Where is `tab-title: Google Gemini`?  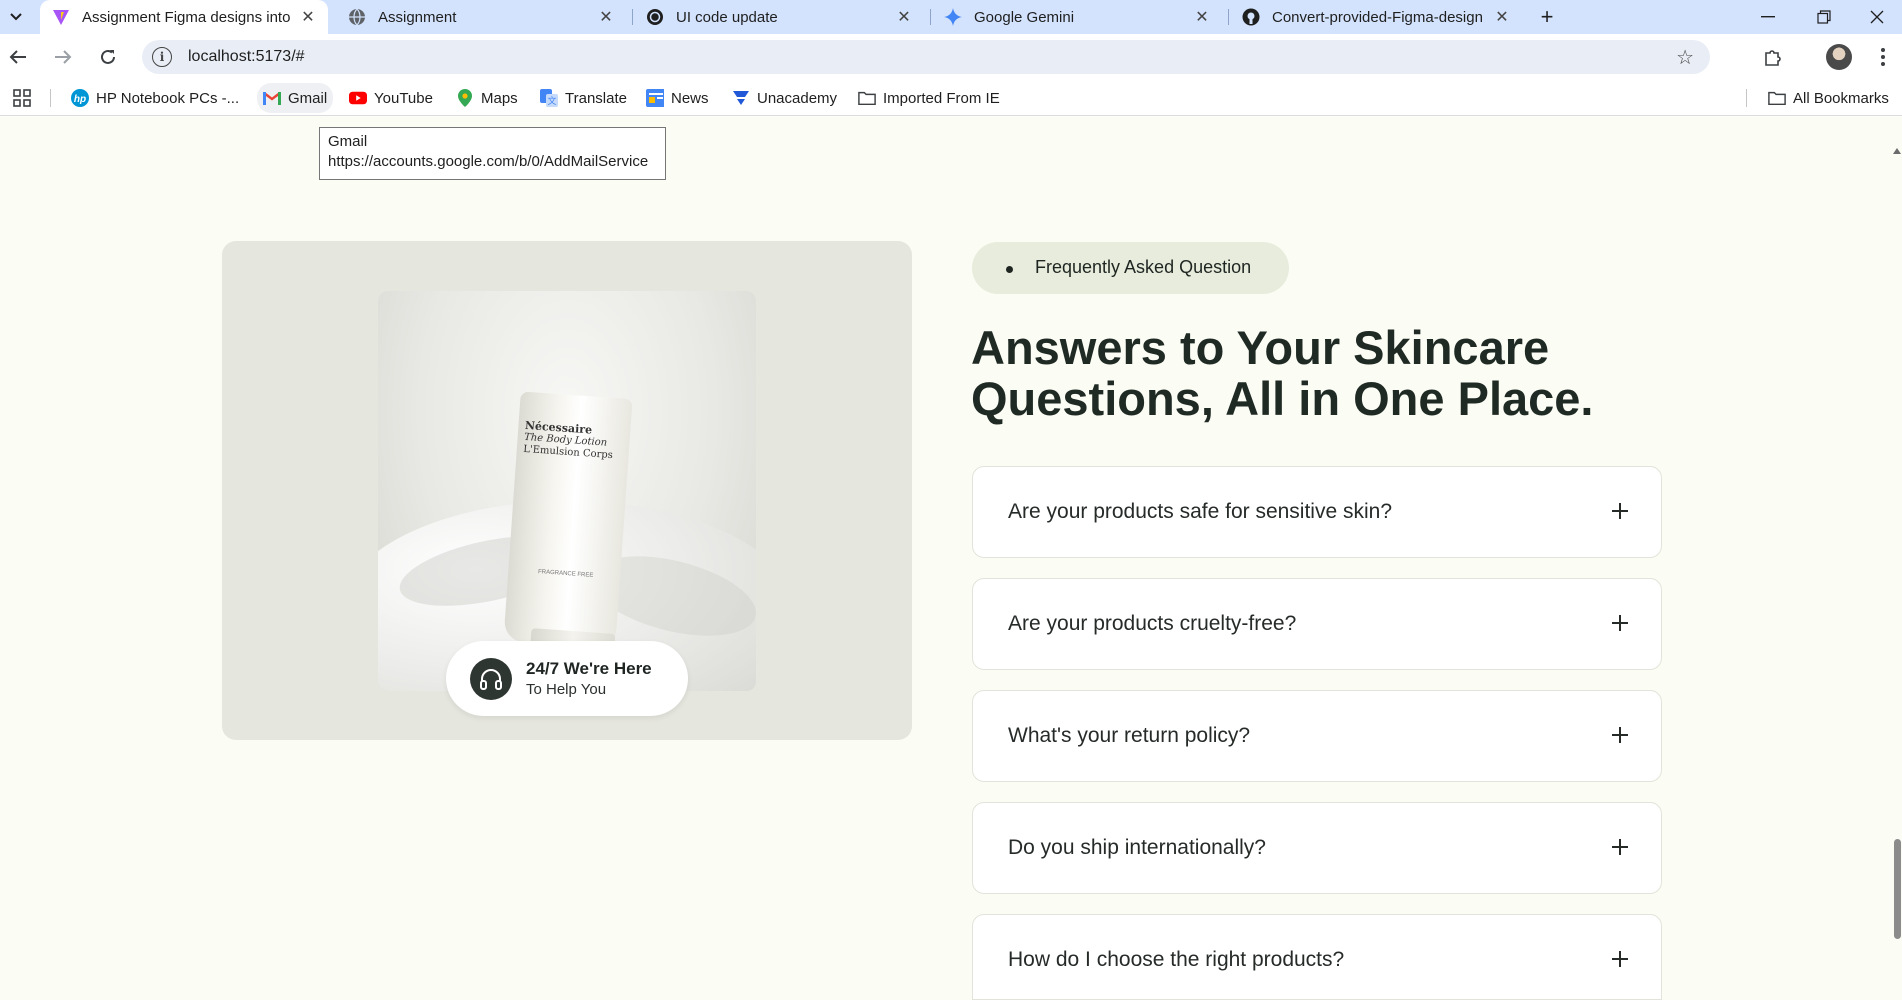
tab-title: Google Gemini is located at coordinates (1024, 17).